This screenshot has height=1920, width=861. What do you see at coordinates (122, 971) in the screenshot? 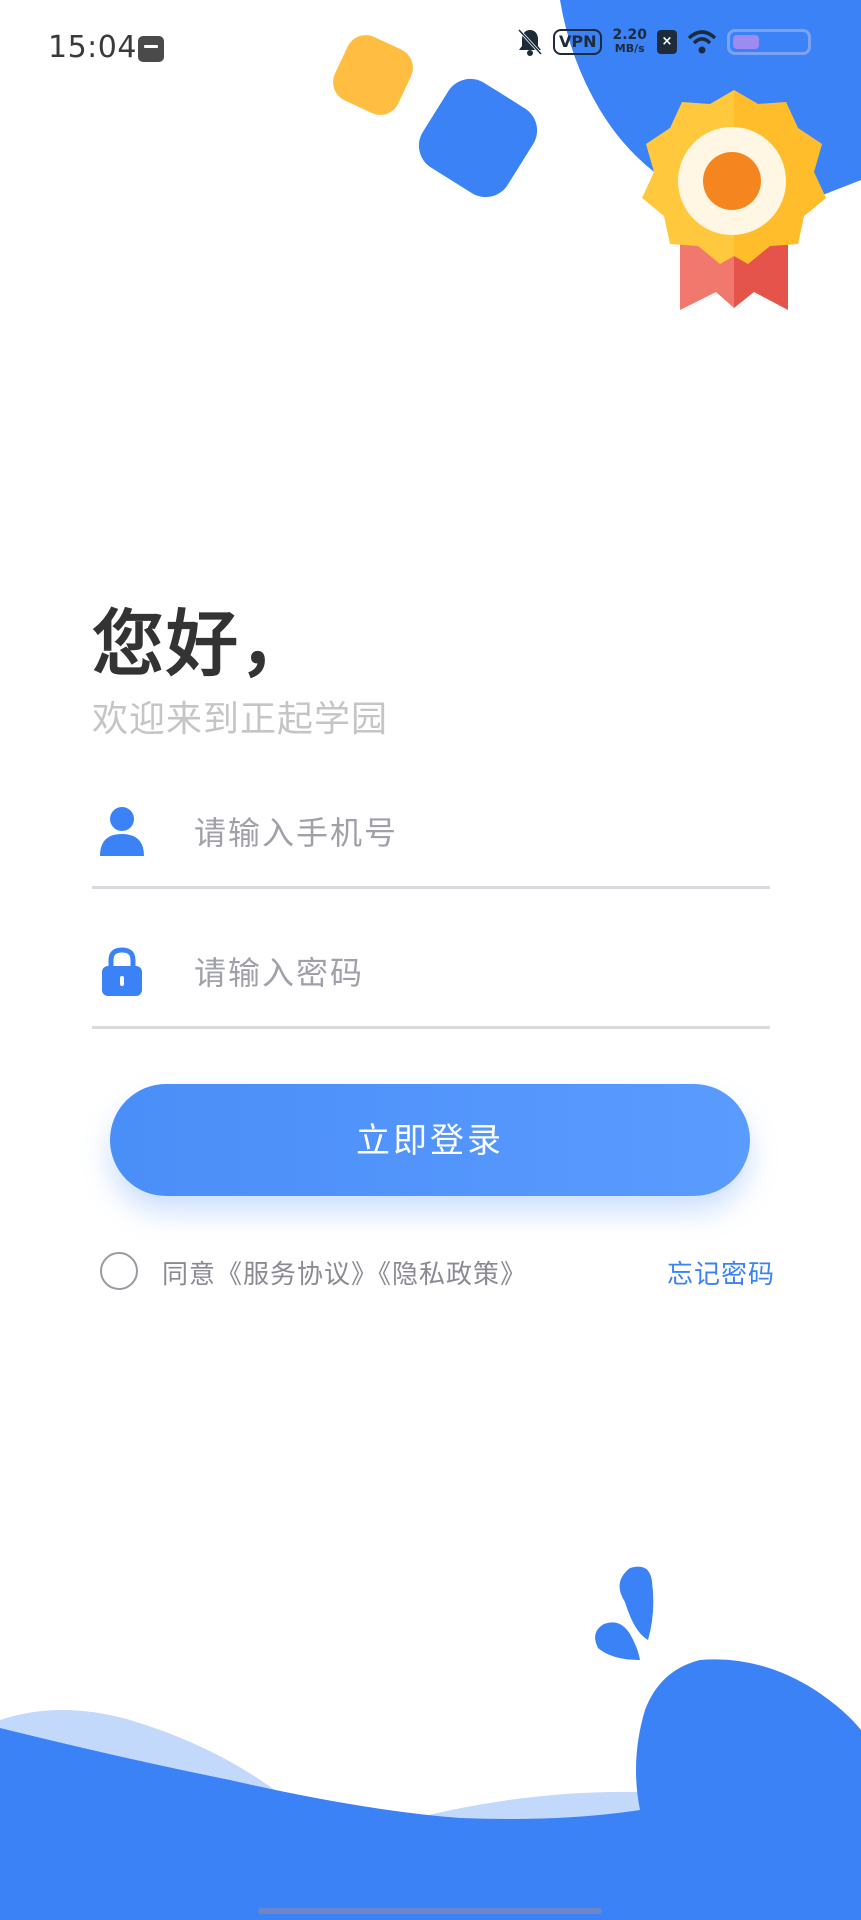
I see `lock-icon` at bounding box center [122, 971].